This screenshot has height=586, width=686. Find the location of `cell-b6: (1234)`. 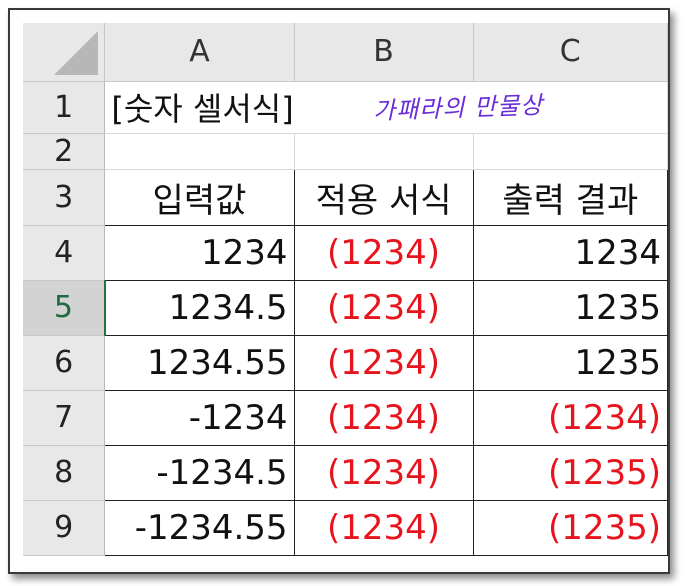

cell-b6: (1234) is located at coordinates (383, 362).